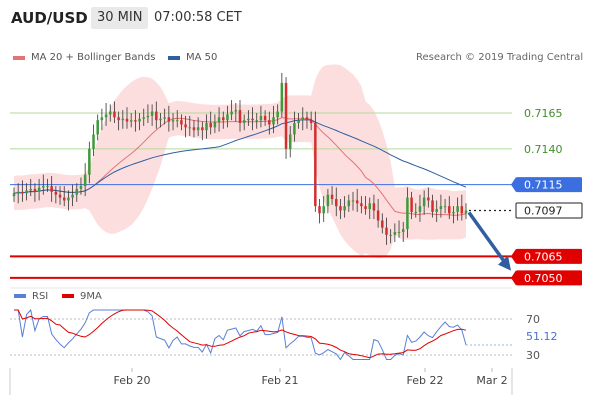  I want to click on rsi-current-value: 51.12, so click(542, 336).